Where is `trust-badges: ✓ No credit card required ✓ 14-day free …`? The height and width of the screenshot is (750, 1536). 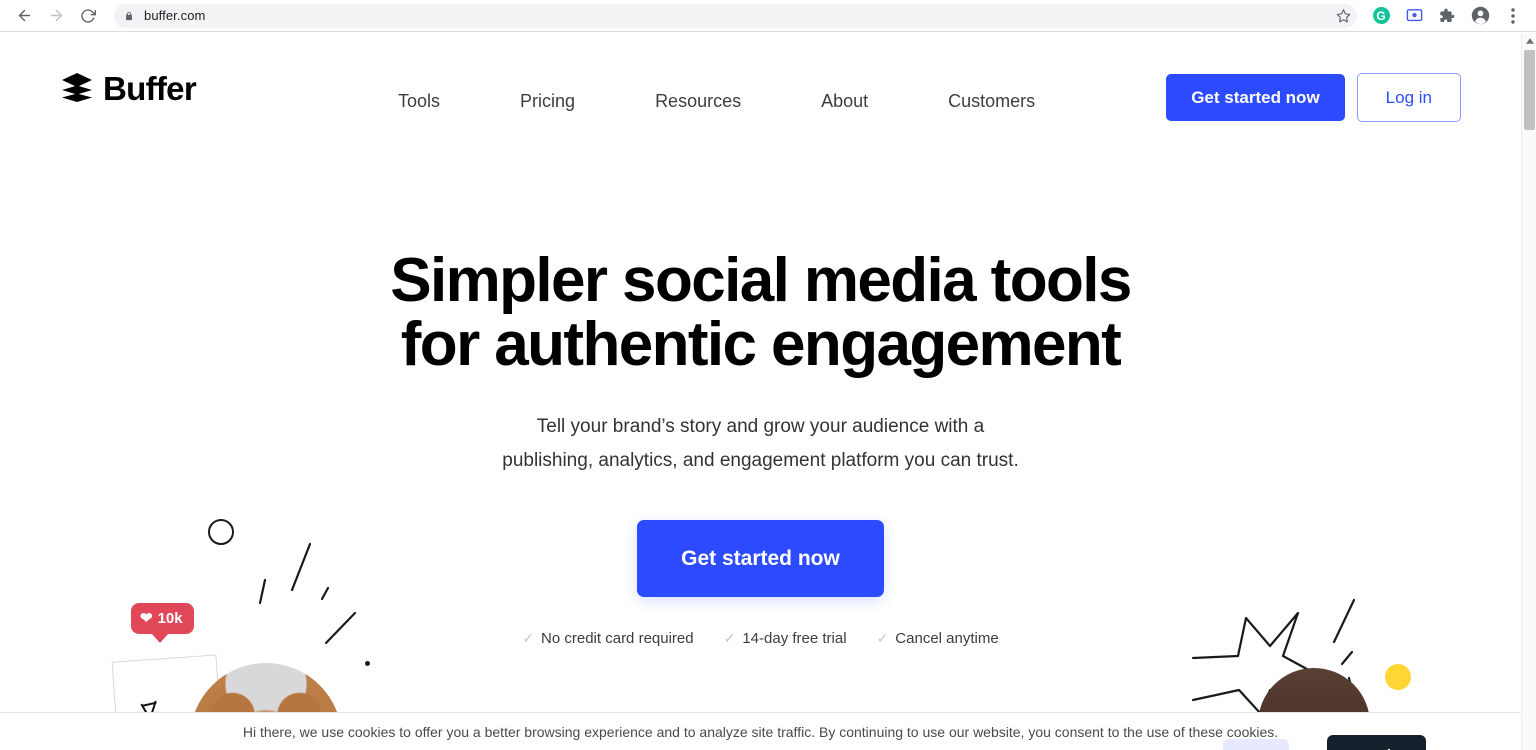
trust-badges: ✓ No credit card required ✓ 14-day free … is located at coordinates (760, 638).